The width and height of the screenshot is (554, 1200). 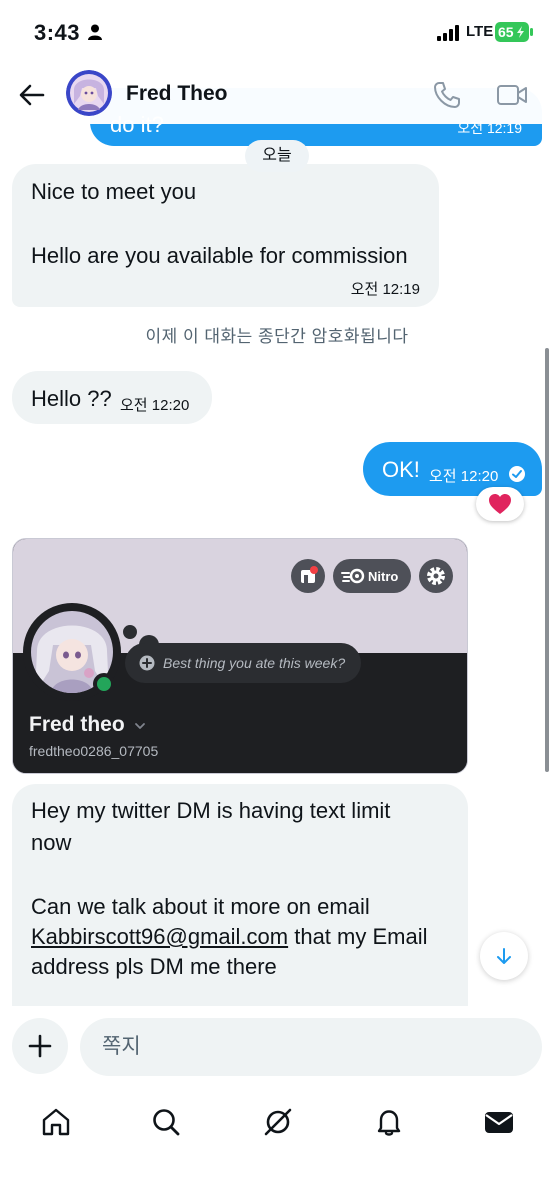 I want to click on notifications-icon, so click(x=389, y=1122).